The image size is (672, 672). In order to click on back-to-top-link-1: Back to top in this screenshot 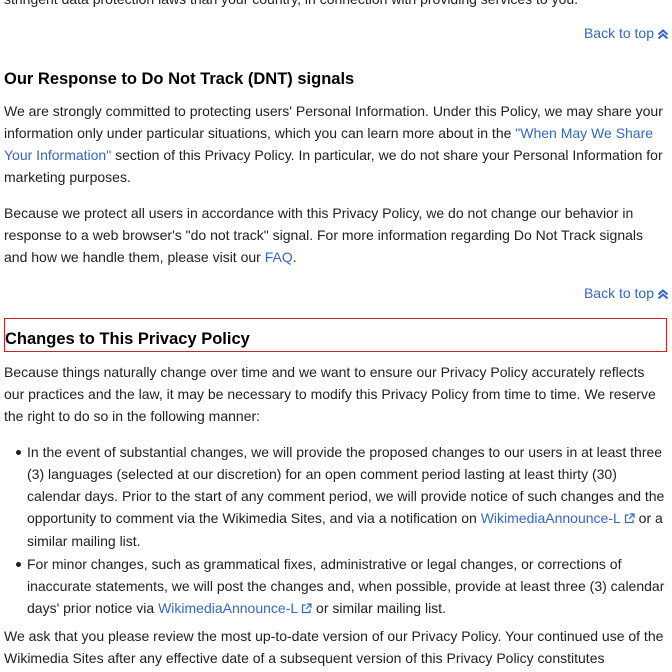, I will do `click(626, 33)`.